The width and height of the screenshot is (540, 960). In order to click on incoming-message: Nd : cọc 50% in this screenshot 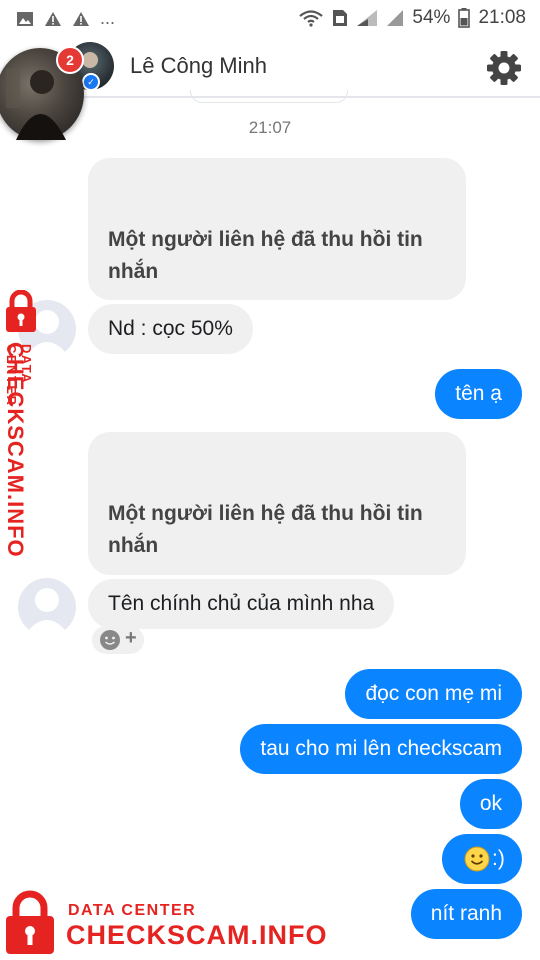, I will do `click(170, 329)`.